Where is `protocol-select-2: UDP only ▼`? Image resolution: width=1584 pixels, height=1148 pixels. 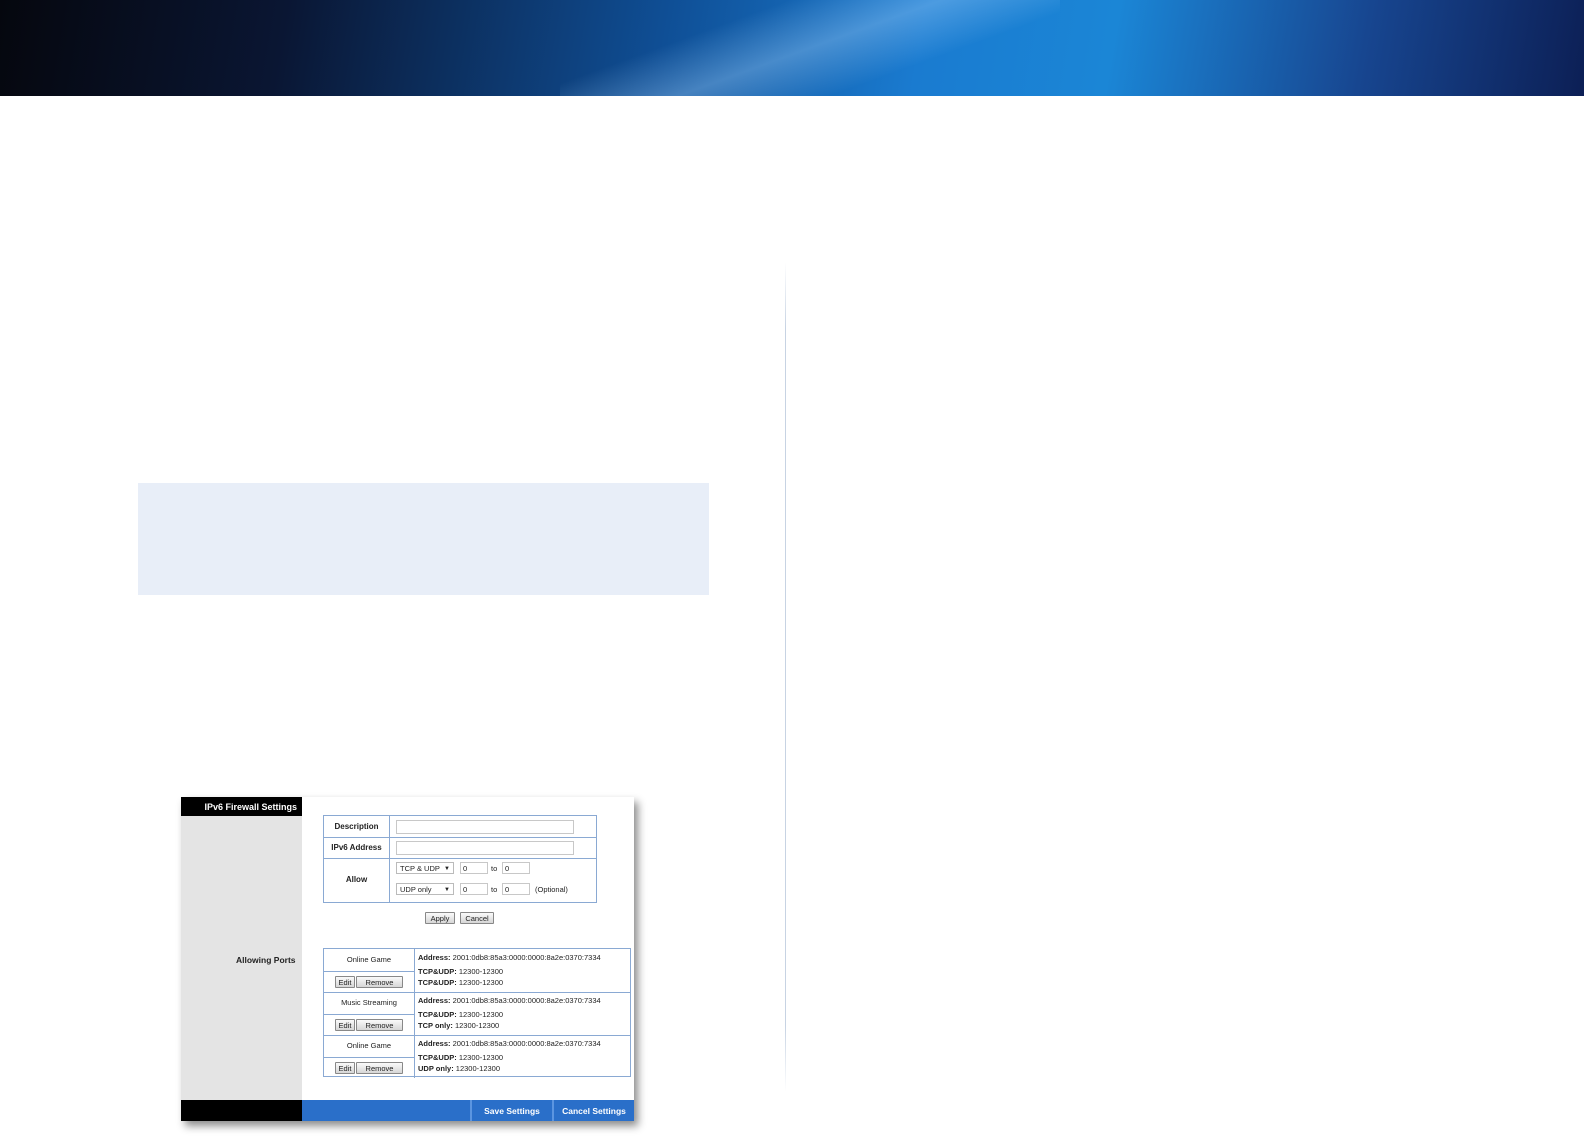
protocol-select-2: UDP only ▼ is located at coordinates (425, 889).